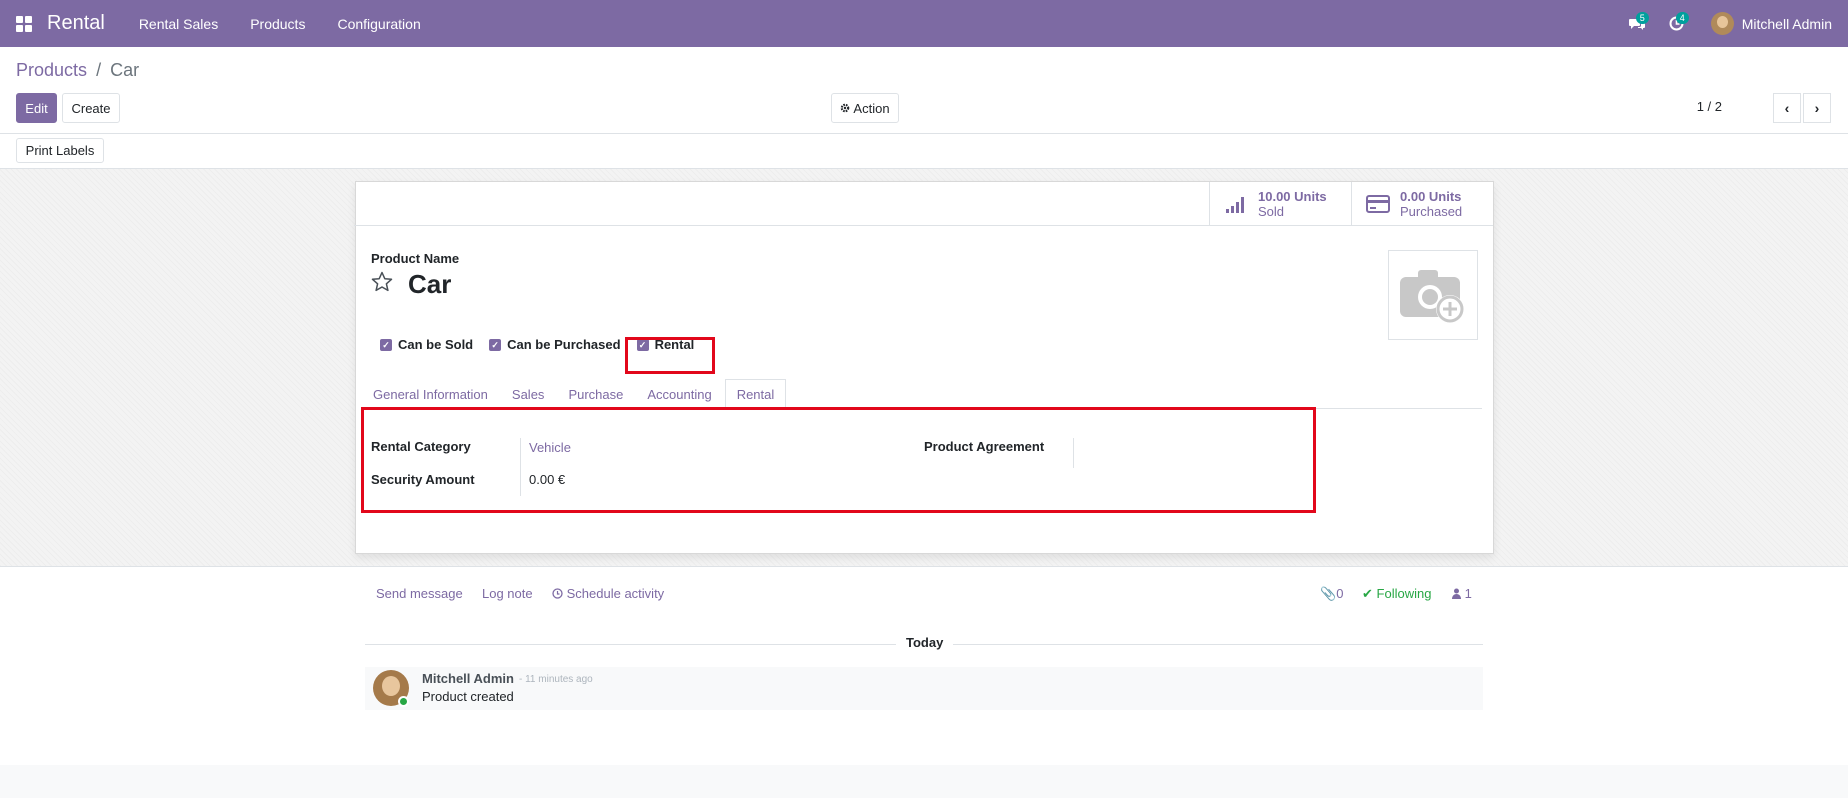  I want to click on send-message-button: Send message, so click(419, 593).